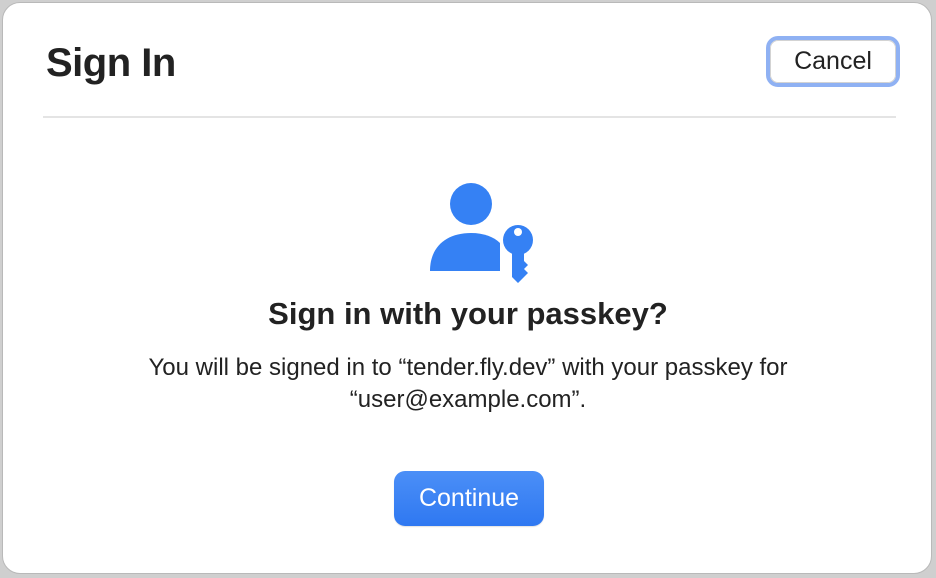  What do you see at coordinates (469, 117) in the screenshot?
I see `header-divider` at bounding box center [469, 117].